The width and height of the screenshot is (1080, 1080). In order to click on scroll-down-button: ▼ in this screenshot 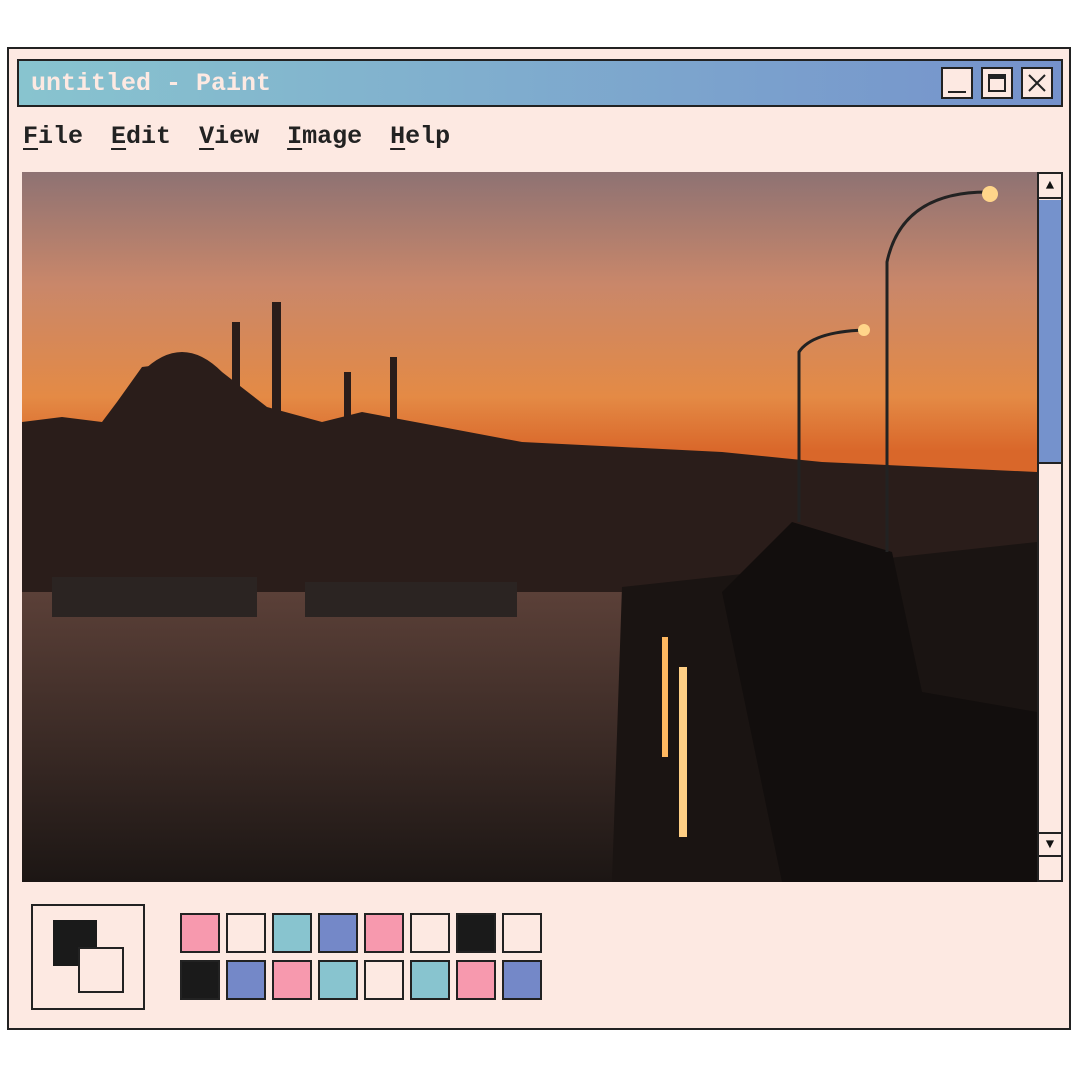, I will do `click(1050, 844)`.